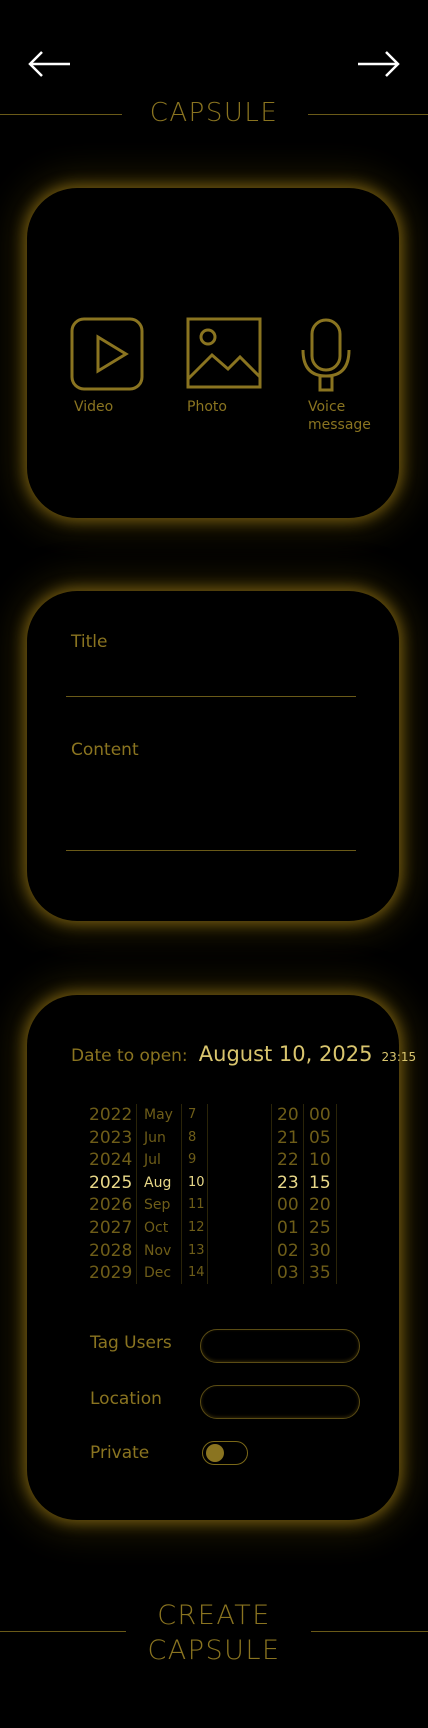 The image size is (428, 1728). What do you see at coordinates (107, 354) in the screenshot?
I see `play-icon` at bounding box center [107, 354].